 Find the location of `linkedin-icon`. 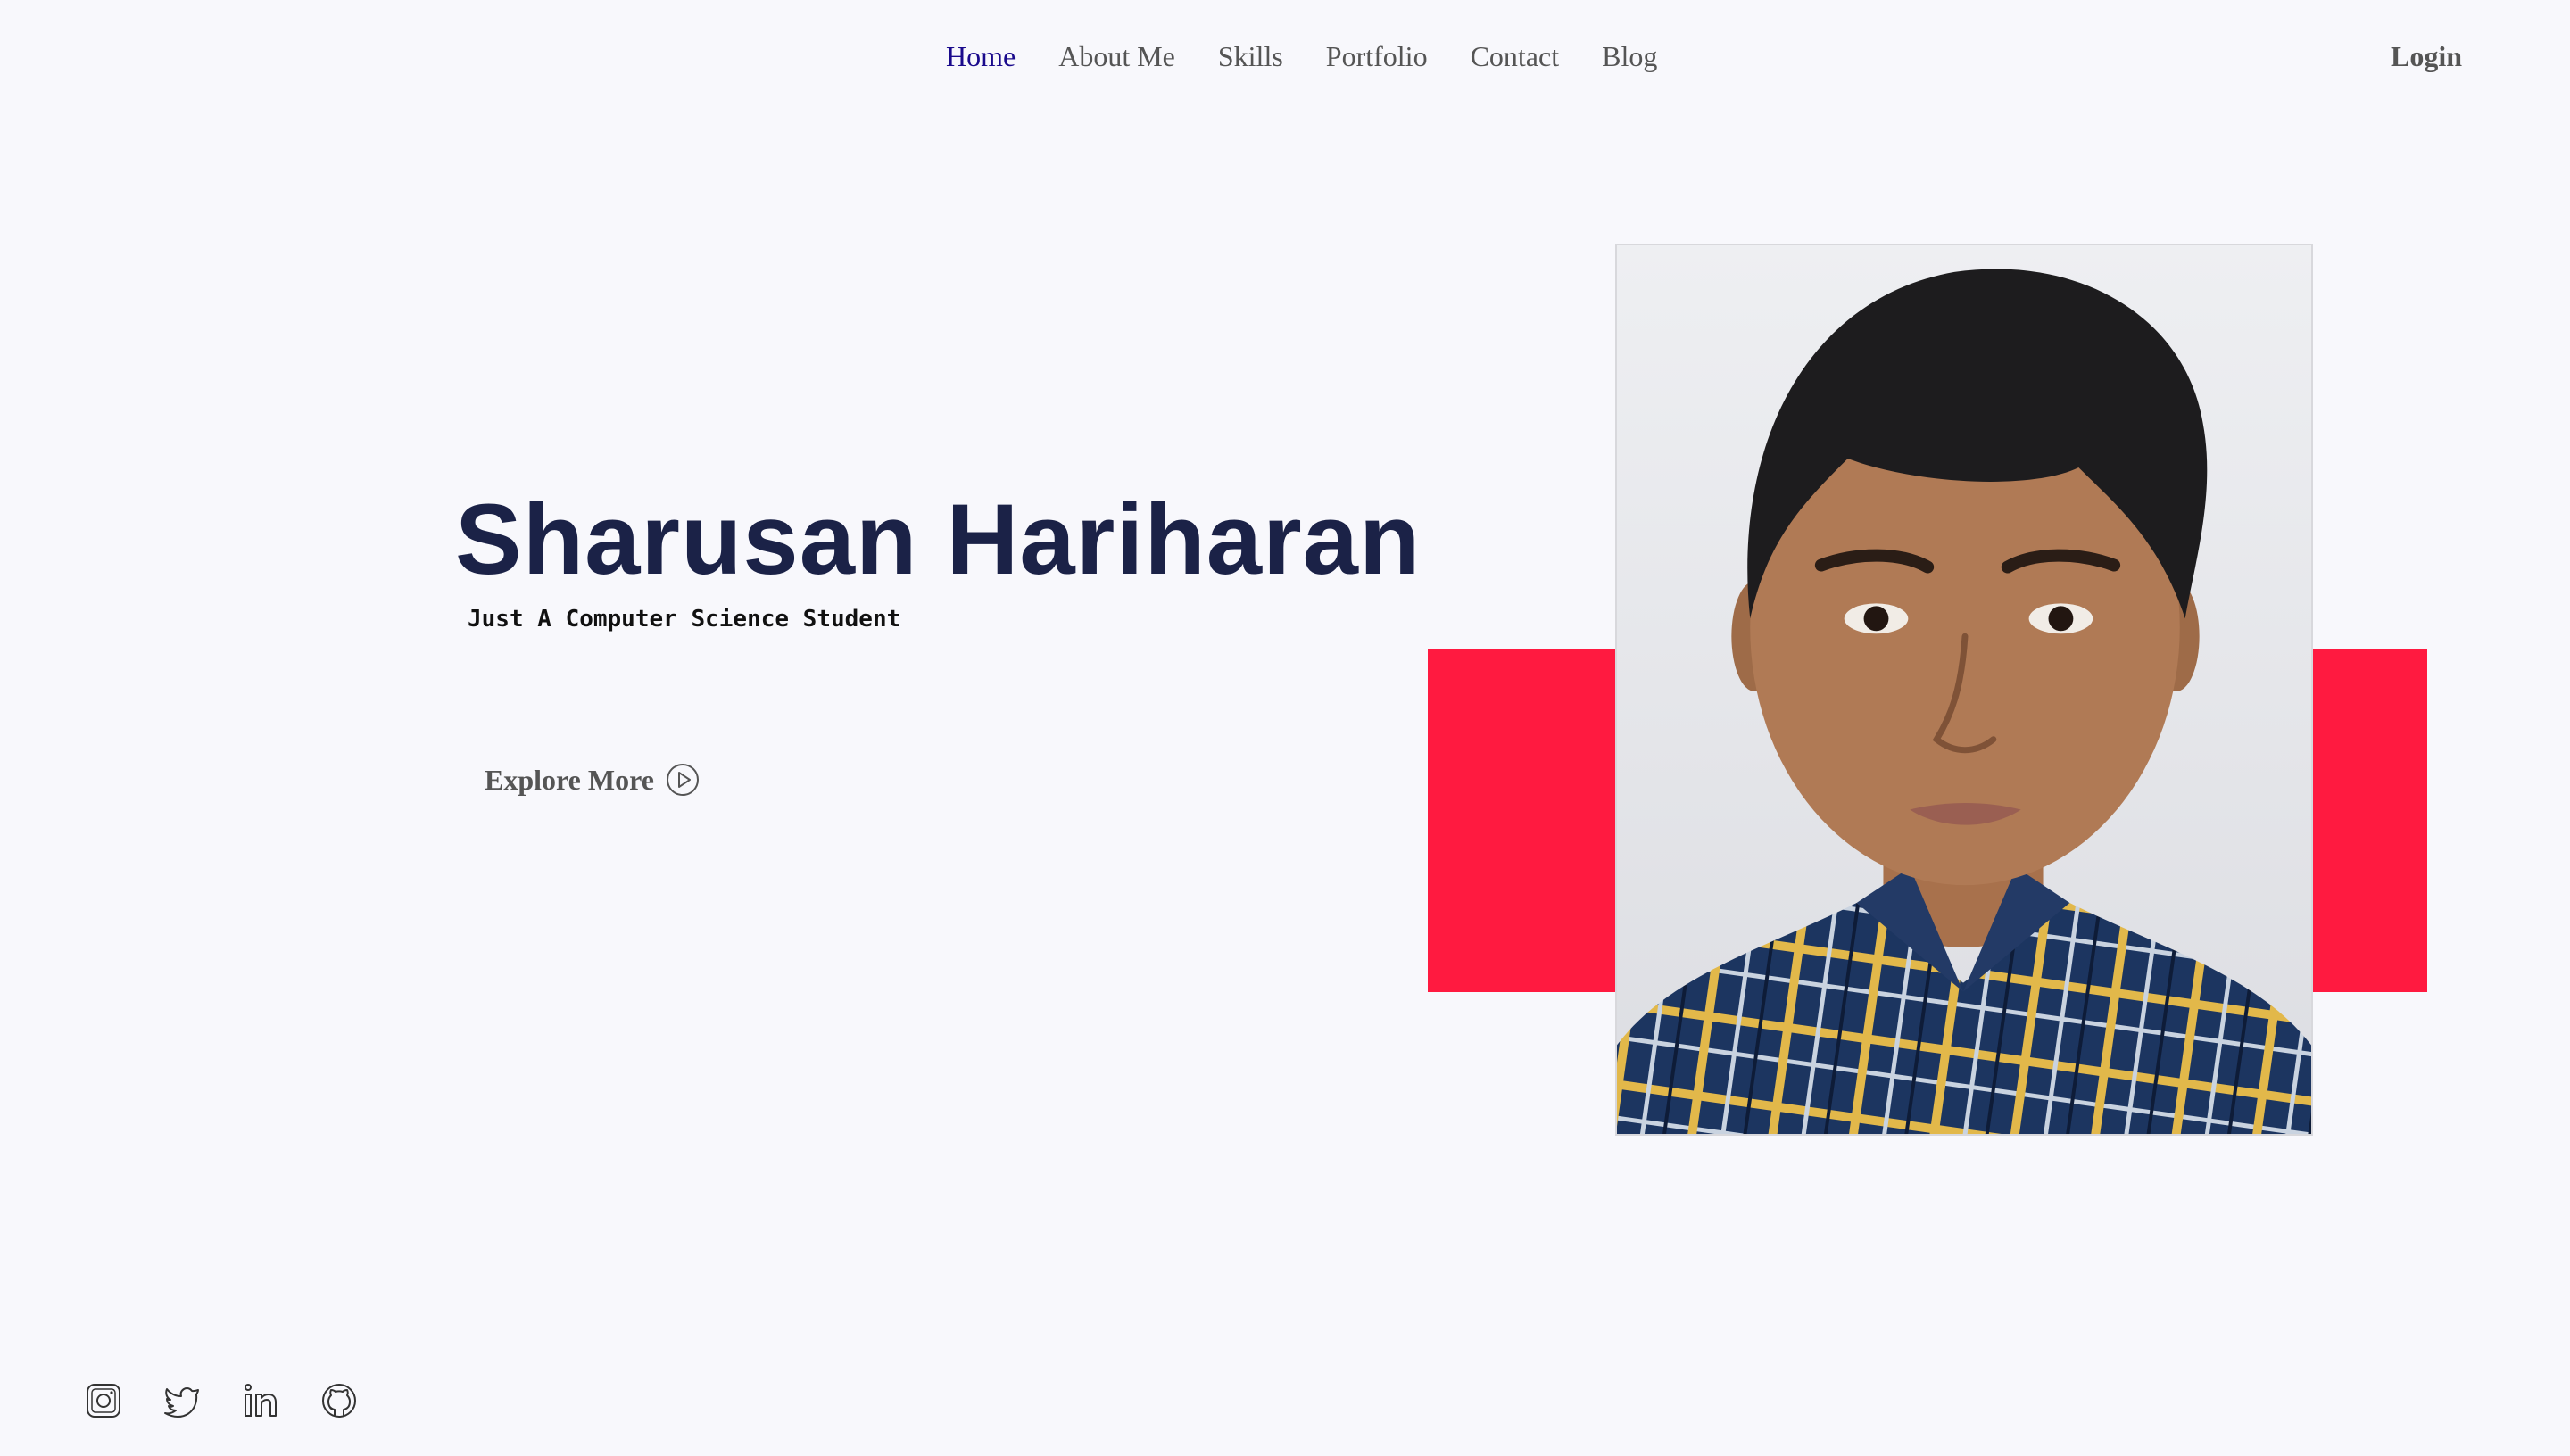

linkedin-icon is located at coordinates (260, 1401).